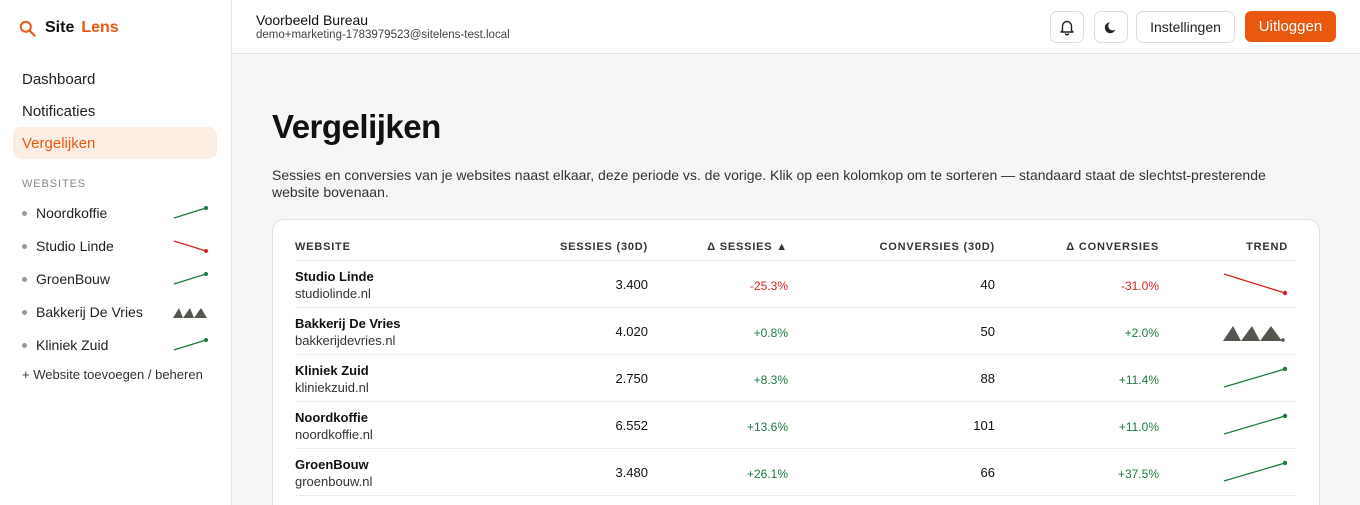  I want to click on nav-notificaties: Notificaties, so click(115, 111).